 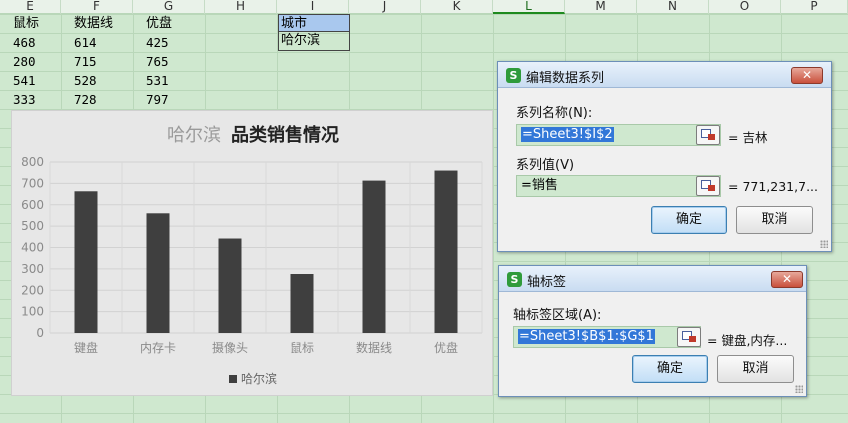 What do you see at coordinates (618, 135) in the screenshot?
I see `series-name-input: =Sheet3!$I$2` at bounding box center [618, 135].